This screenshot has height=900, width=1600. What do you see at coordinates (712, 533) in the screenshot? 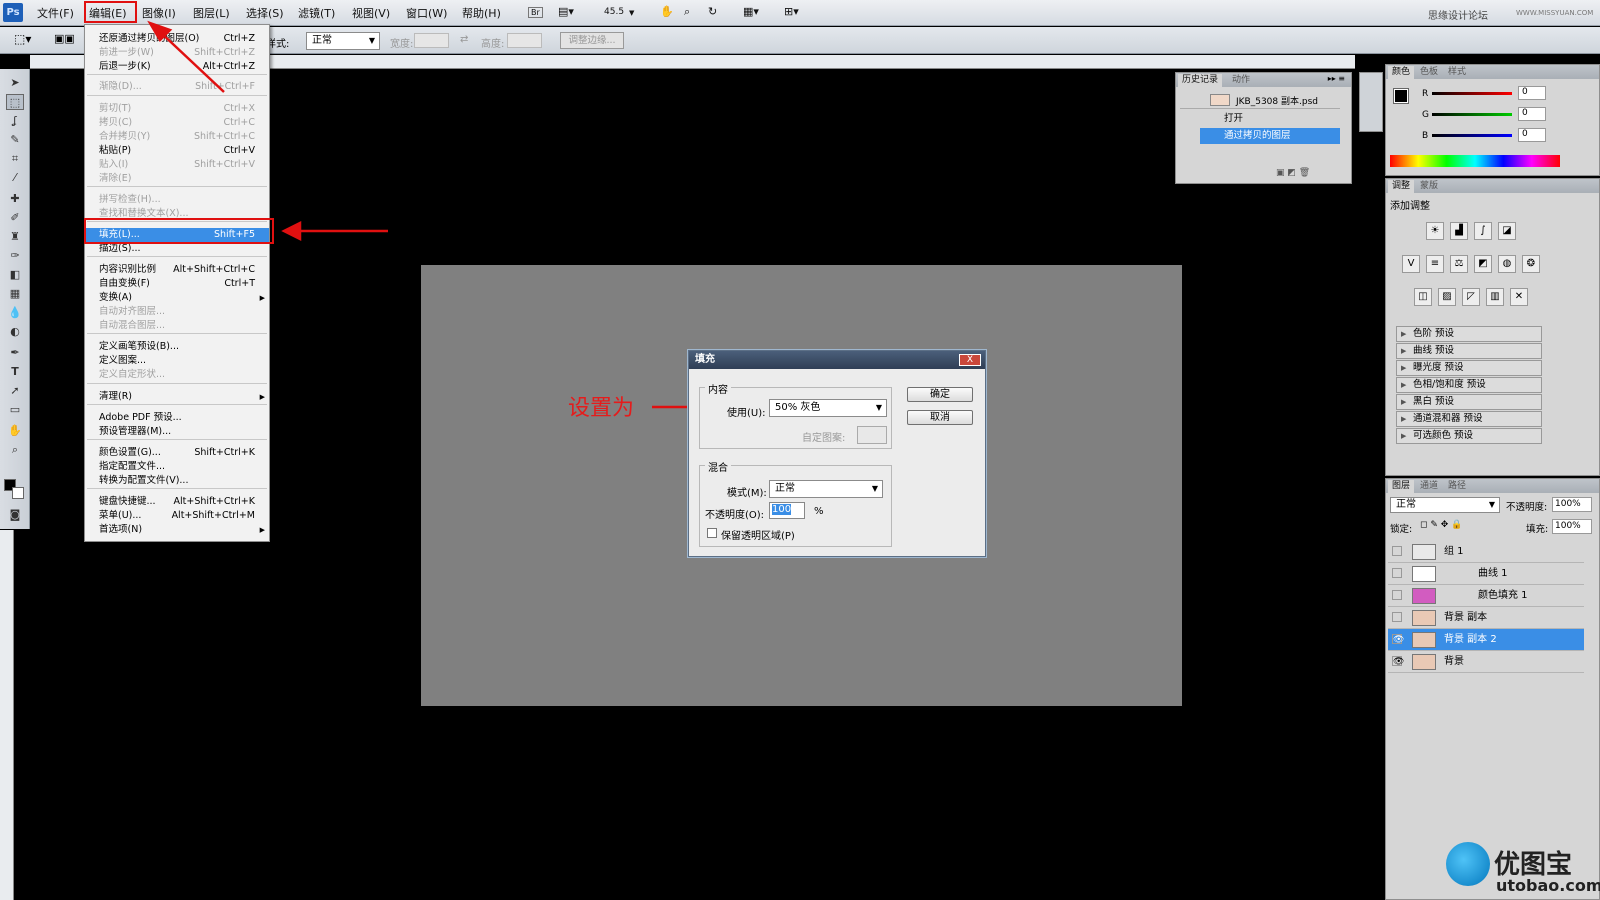
I see `preserve-transparency-checkbox` at bounding box center [712, 533].